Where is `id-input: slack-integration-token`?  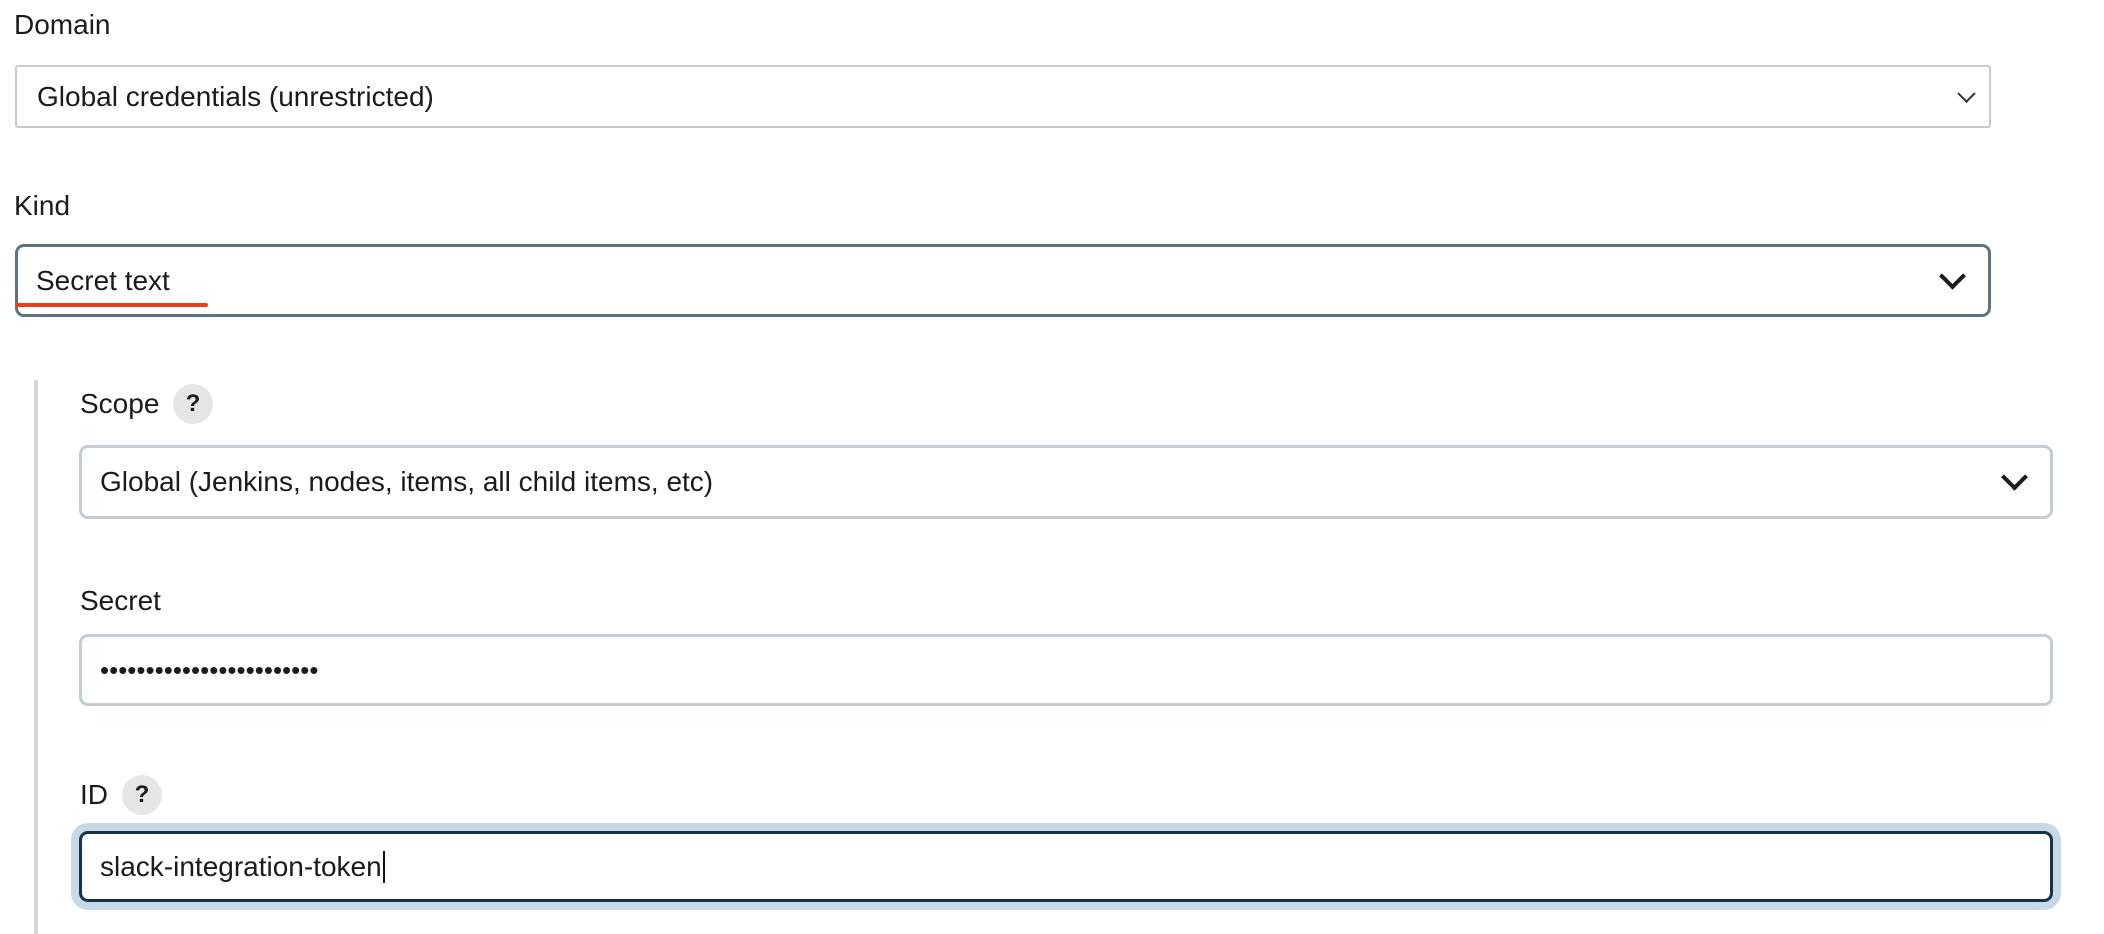
id-input: slack-integration-token is located at coordinates (1066, 866).